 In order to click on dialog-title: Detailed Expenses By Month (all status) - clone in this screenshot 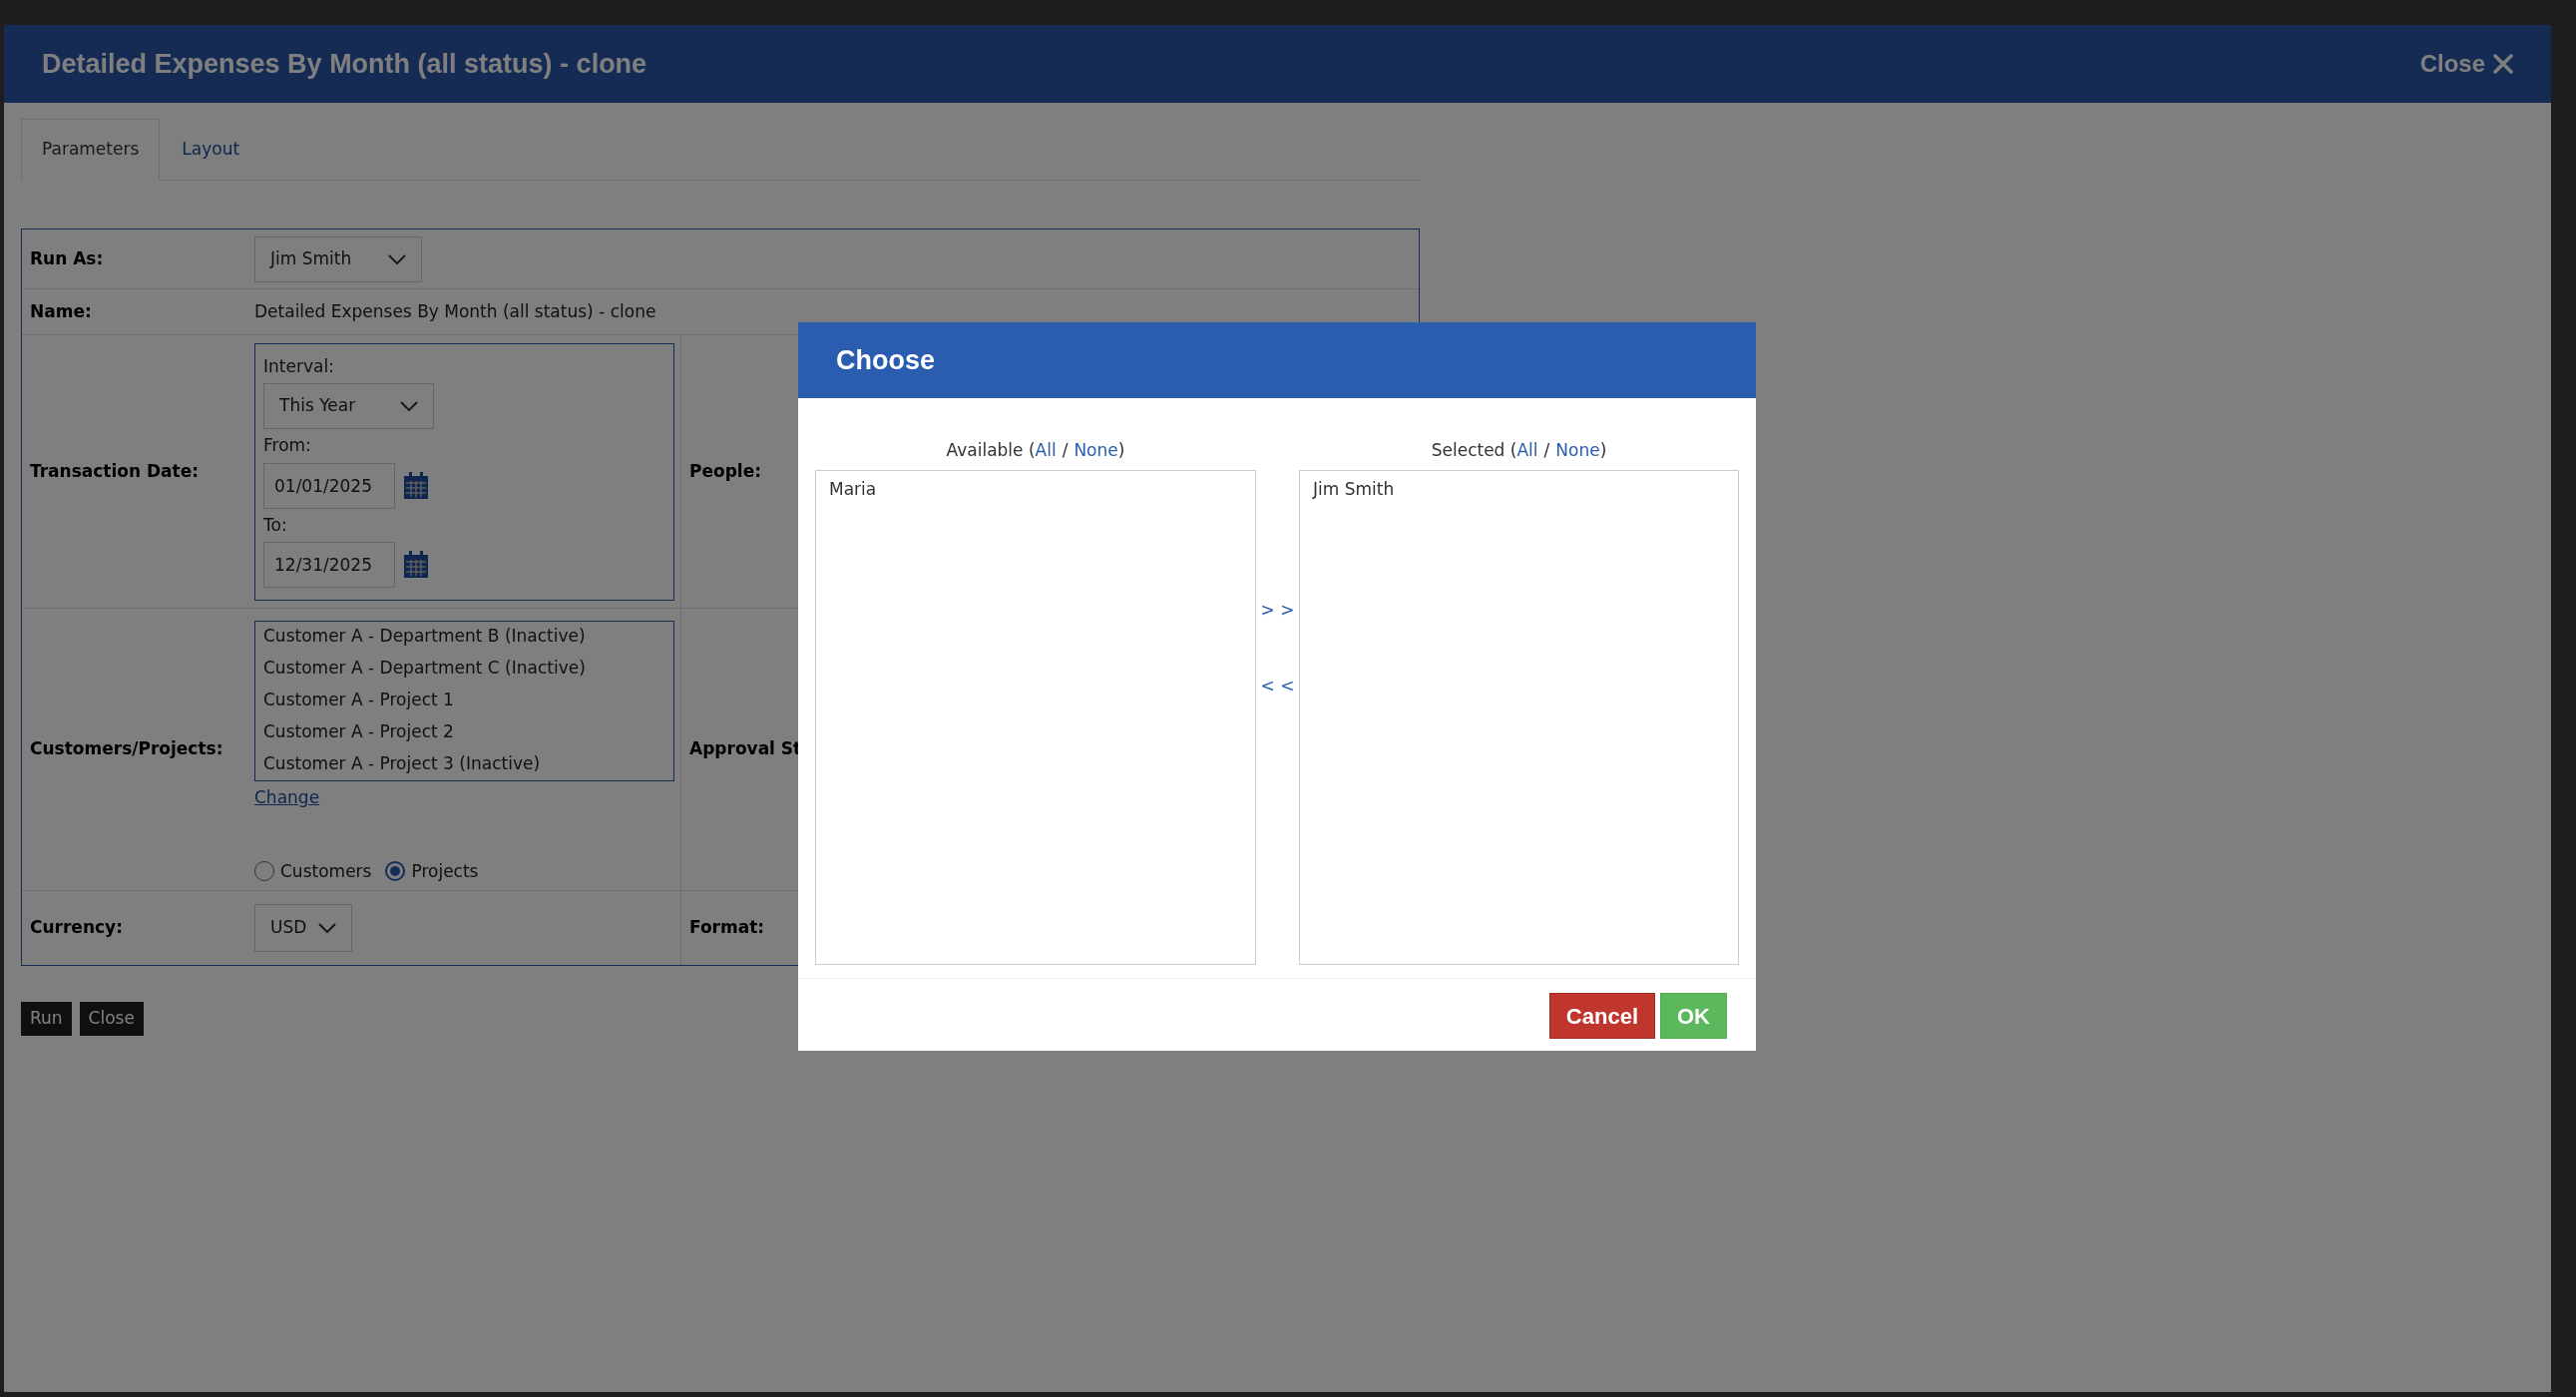, I will do `click(344, 64)`.